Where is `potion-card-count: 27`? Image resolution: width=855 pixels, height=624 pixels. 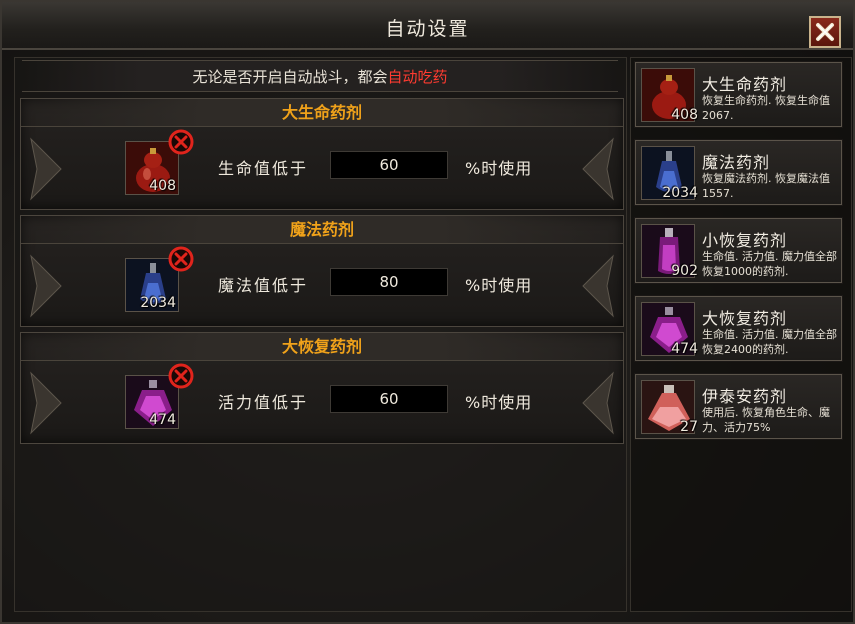 potion-card-count: 27 is located at coordinates (689, 427).